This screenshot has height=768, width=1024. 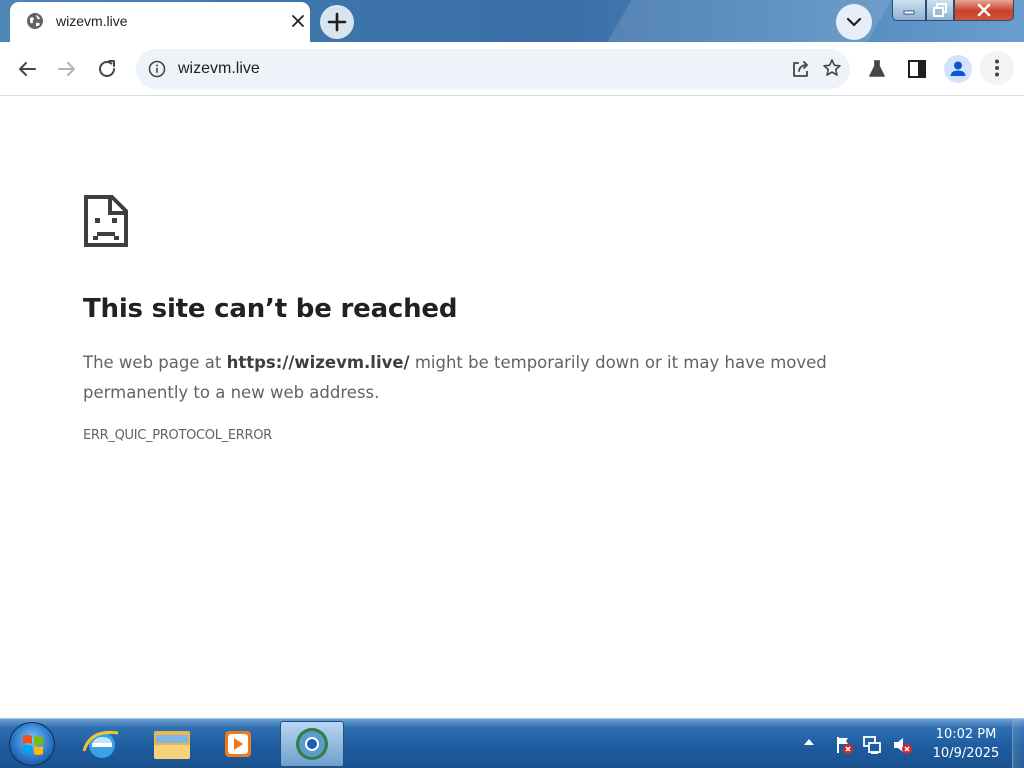 I want to click on file-explorer-icon, so click(x=172, y=745).